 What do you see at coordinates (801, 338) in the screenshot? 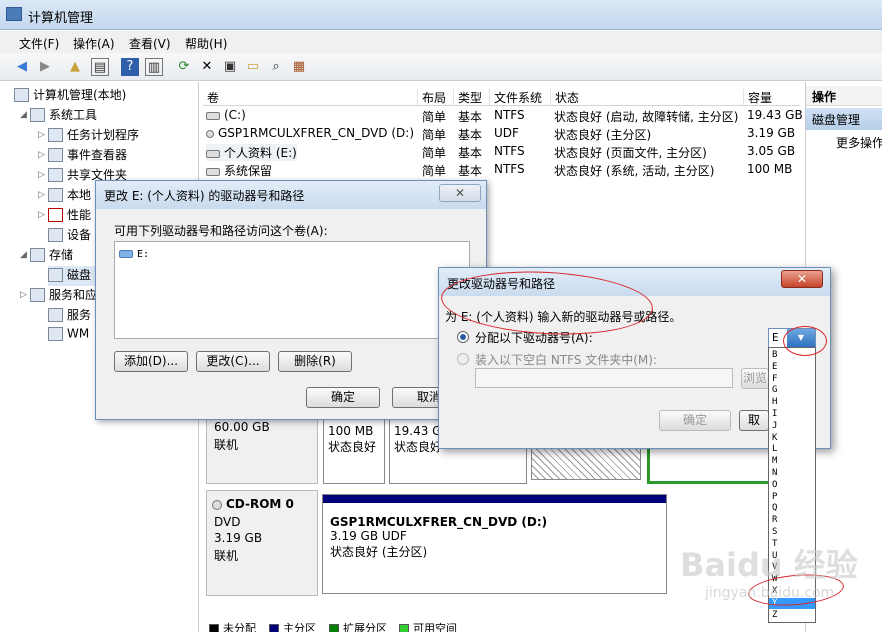
I see `chevron-down-icon: ▼` at bounding box center [801, 338].